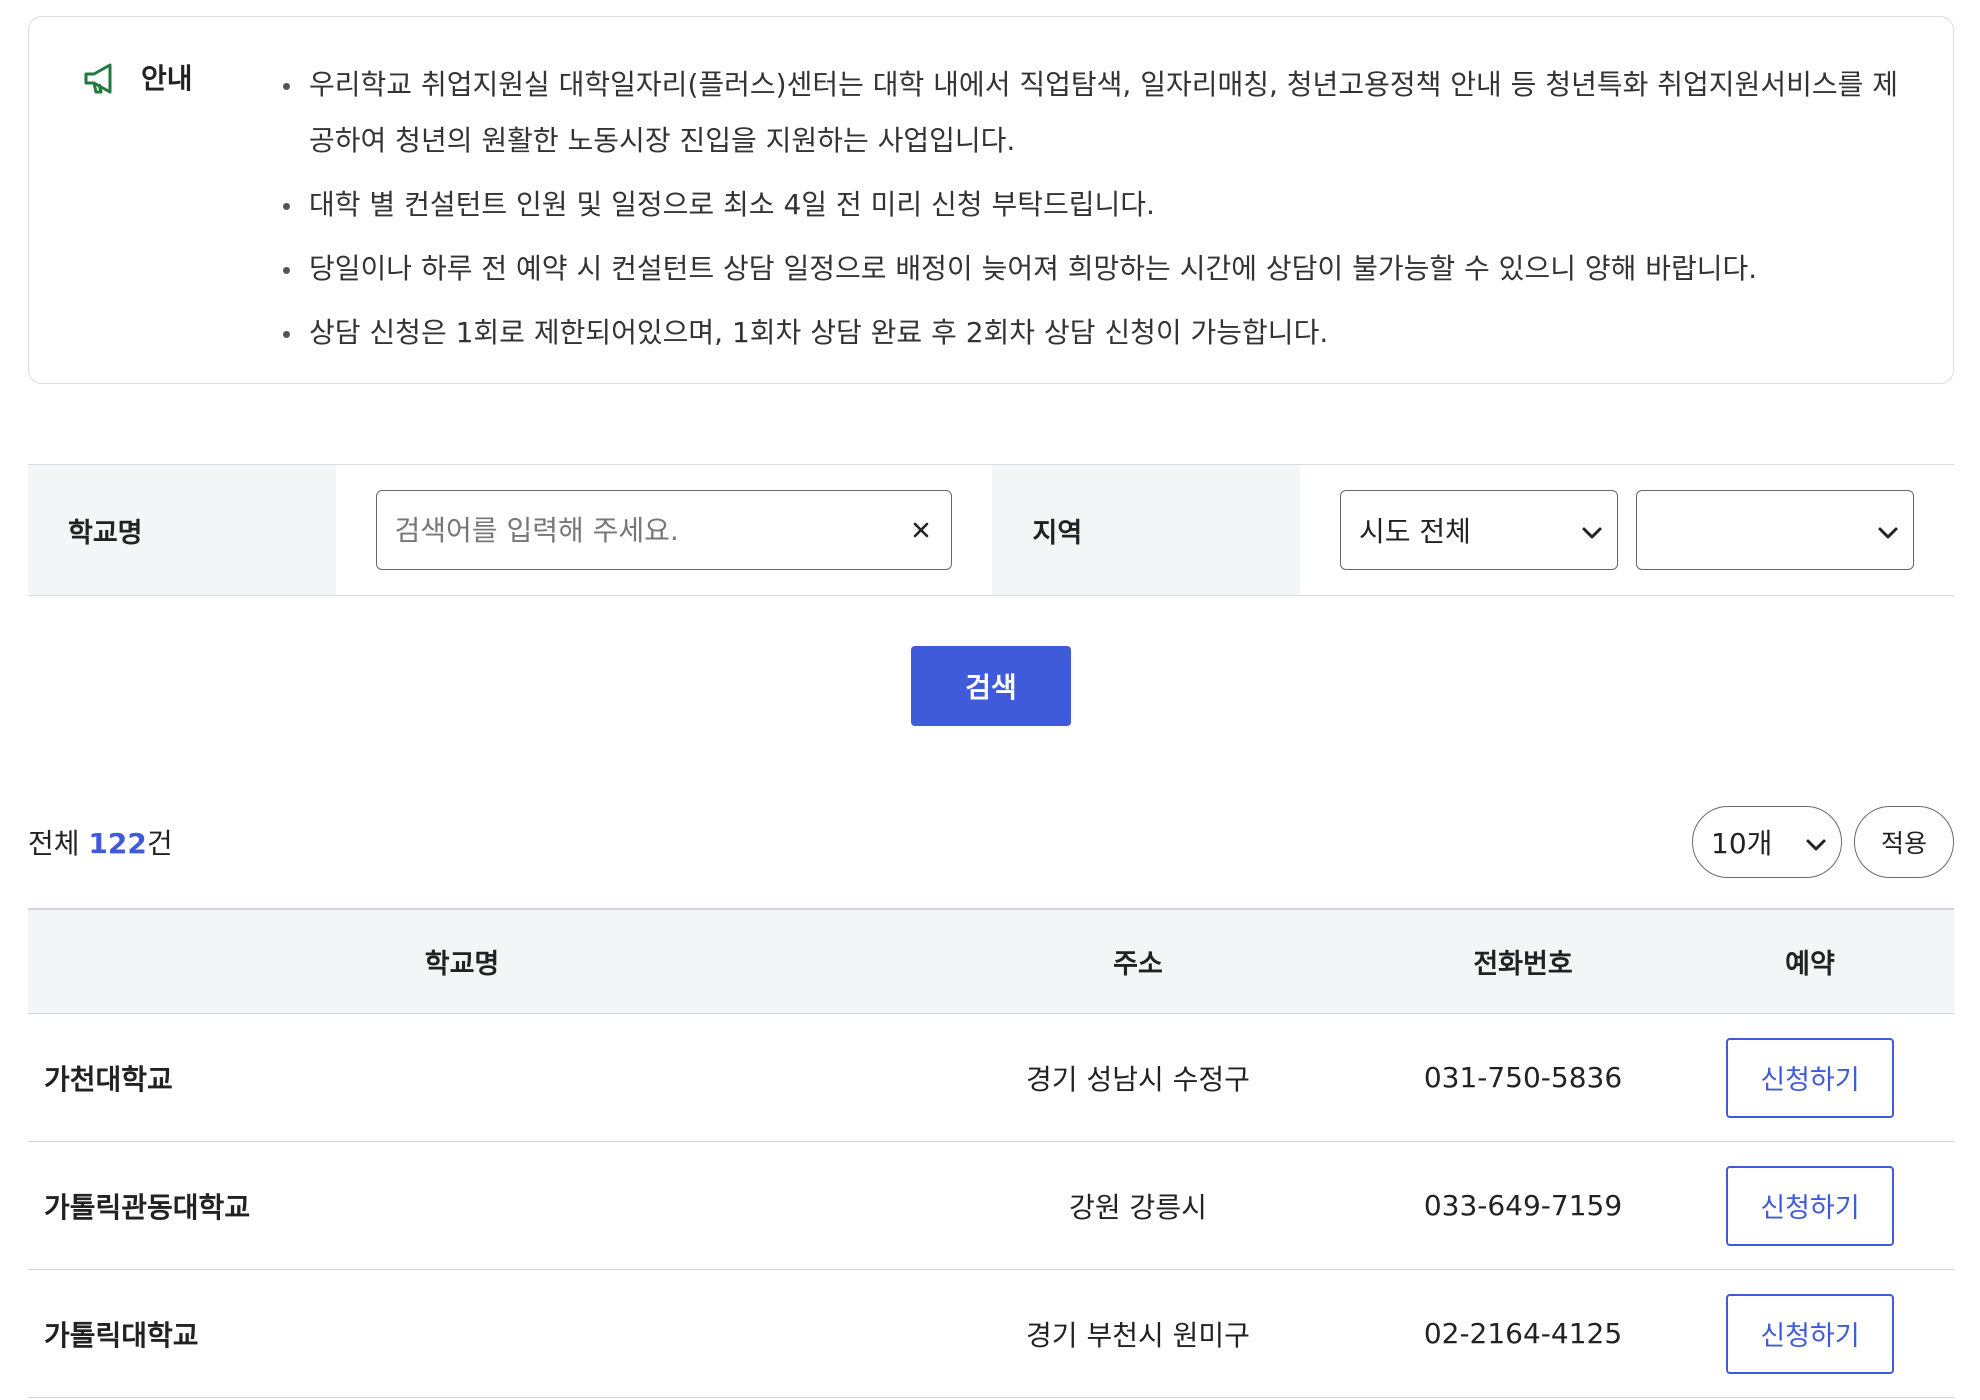 This screenshot has height=1400, width=1980. I want to click on megaphone-icon, so click(101, 80).